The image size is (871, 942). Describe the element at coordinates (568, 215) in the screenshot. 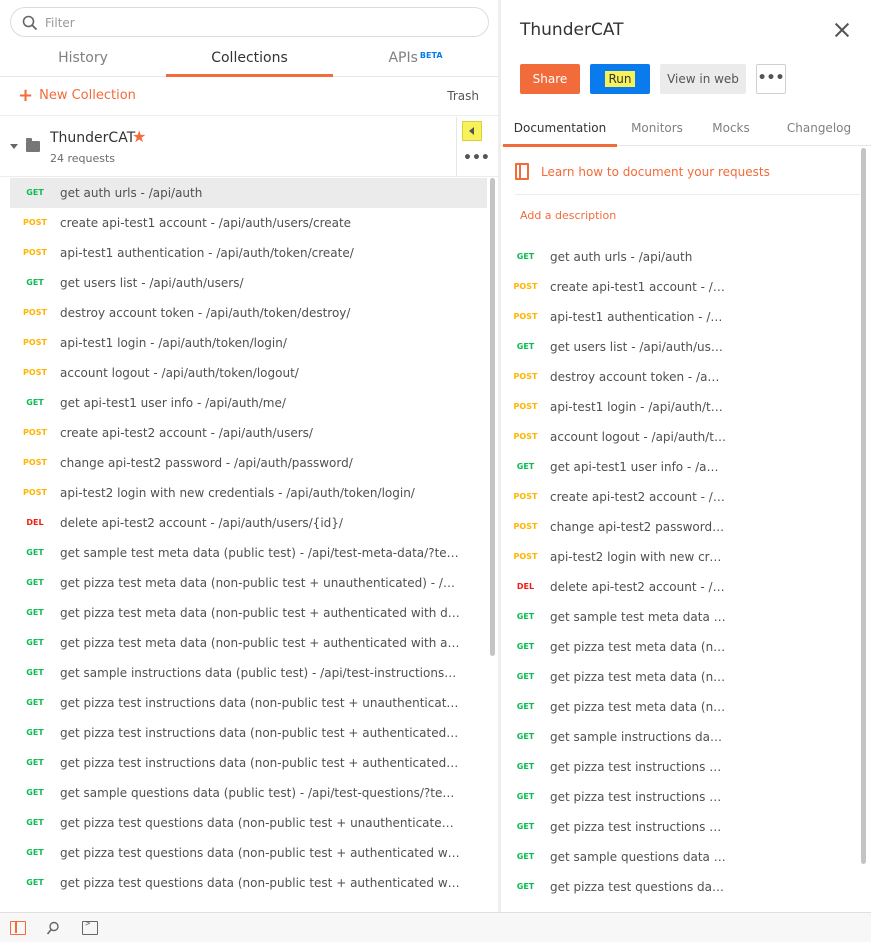

I see `add-description-link: Add a description` at that location.